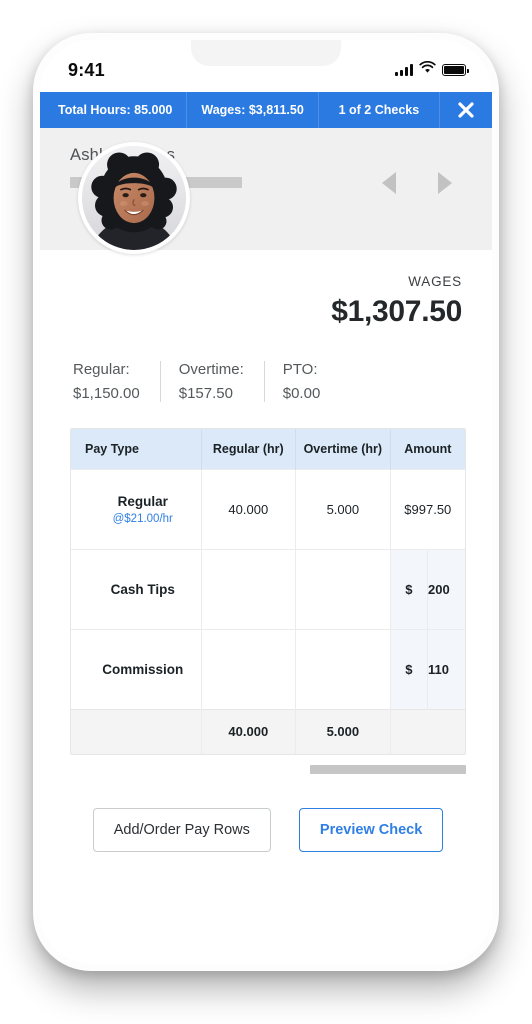 The image size is (532, 1024). Describe the element at coordinates (136, 731) in the screenshot. I see `totals-label` at that location.